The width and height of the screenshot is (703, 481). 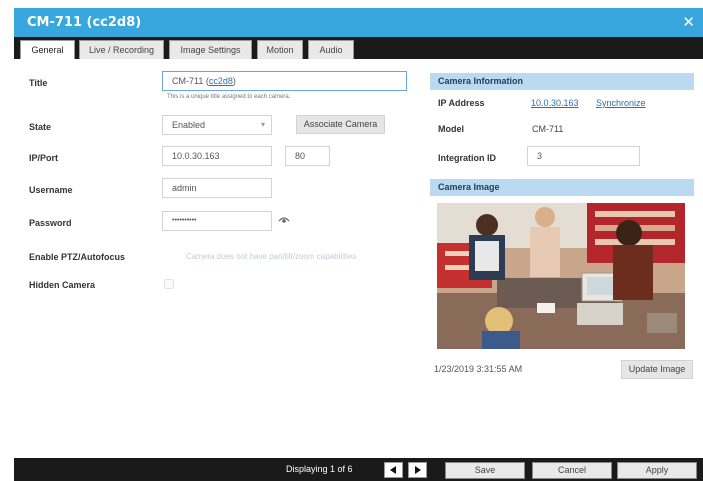 I want to click on title-value-suffix: ), so click(x=234, y=81).